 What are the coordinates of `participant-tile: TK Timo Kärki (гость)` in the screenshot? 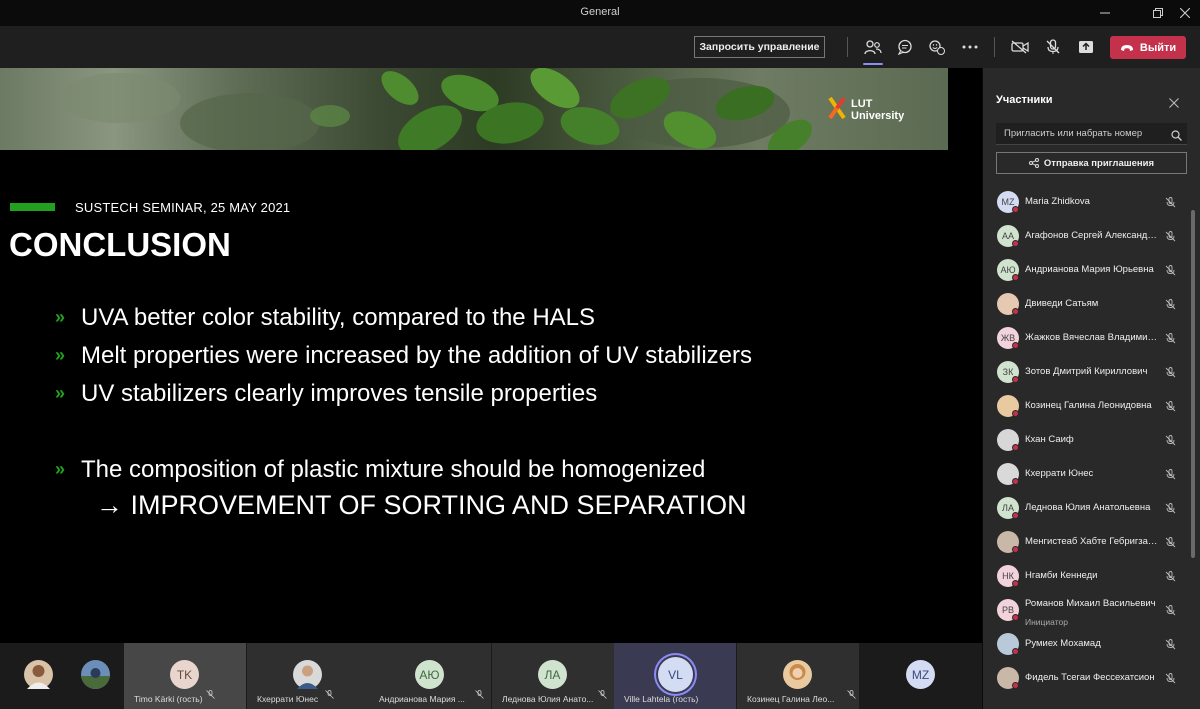 It's located at (185, 676).